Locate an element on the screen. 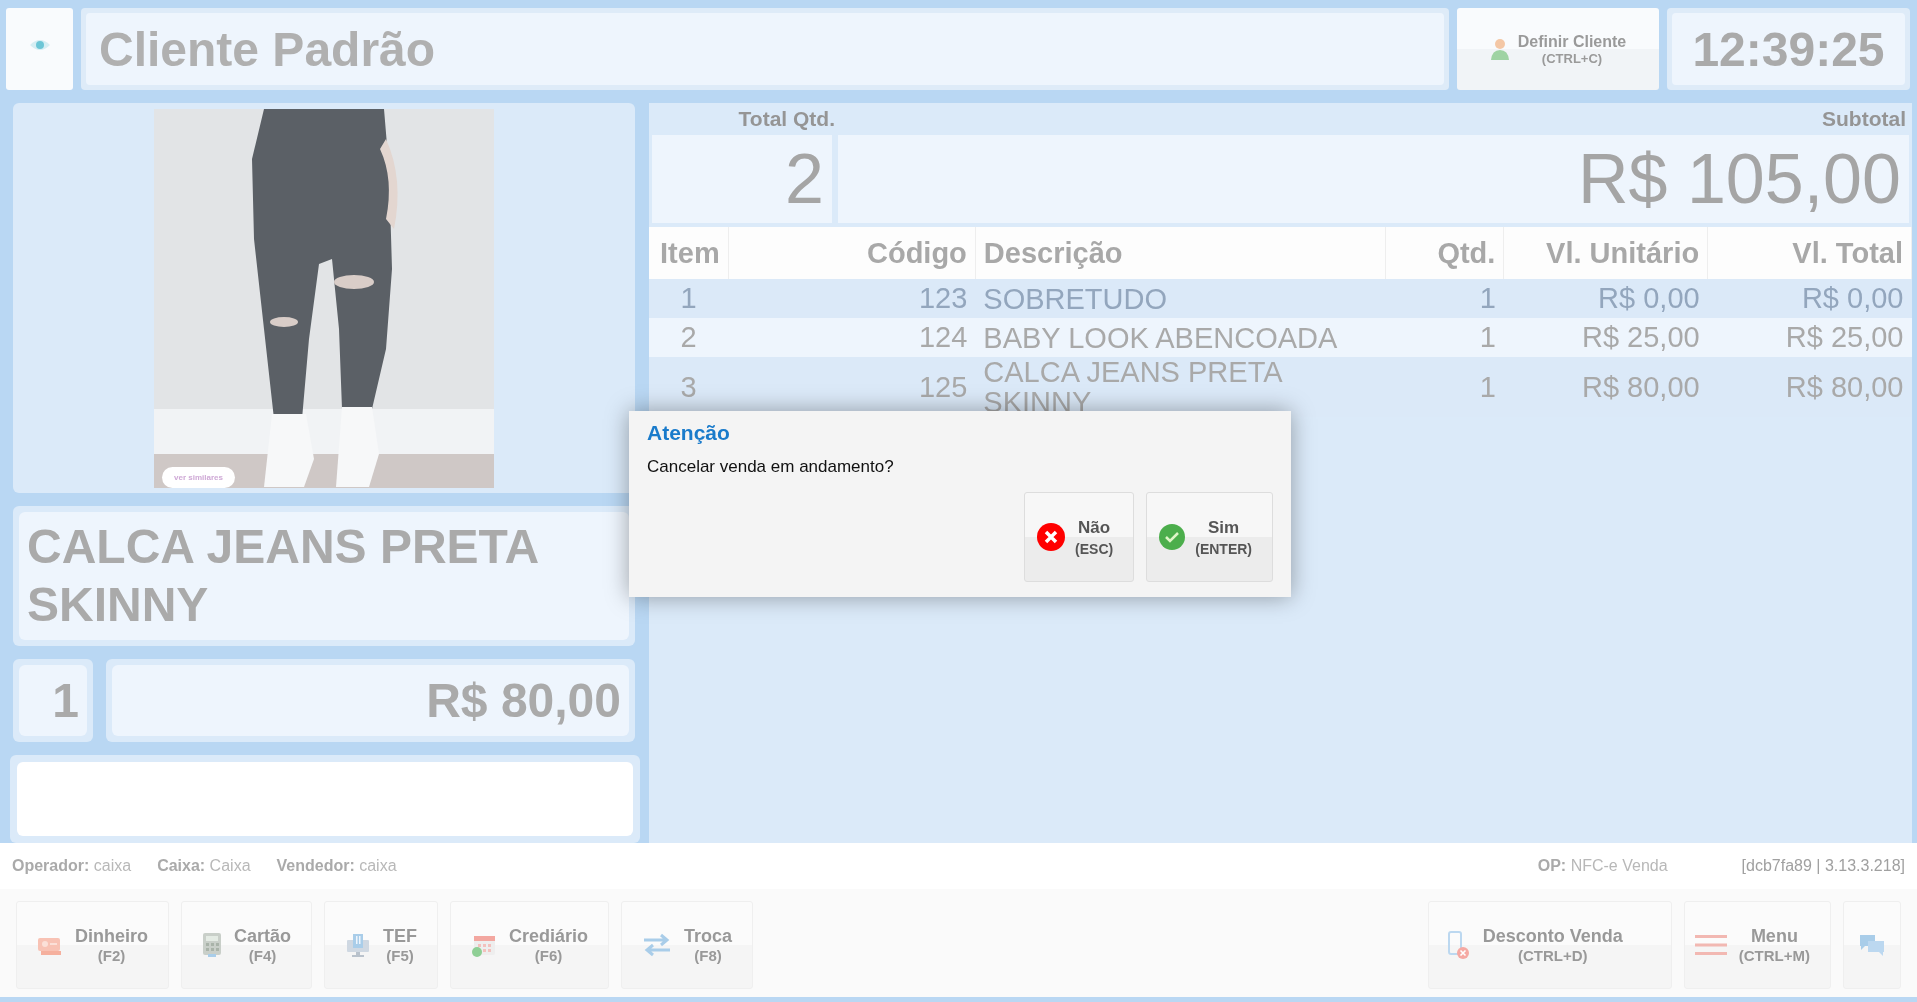 The width and height of the screenshot is (1917, 1002). table-cell: BABY LOOK ABENCOADA is located at coordinates (1180, 337).